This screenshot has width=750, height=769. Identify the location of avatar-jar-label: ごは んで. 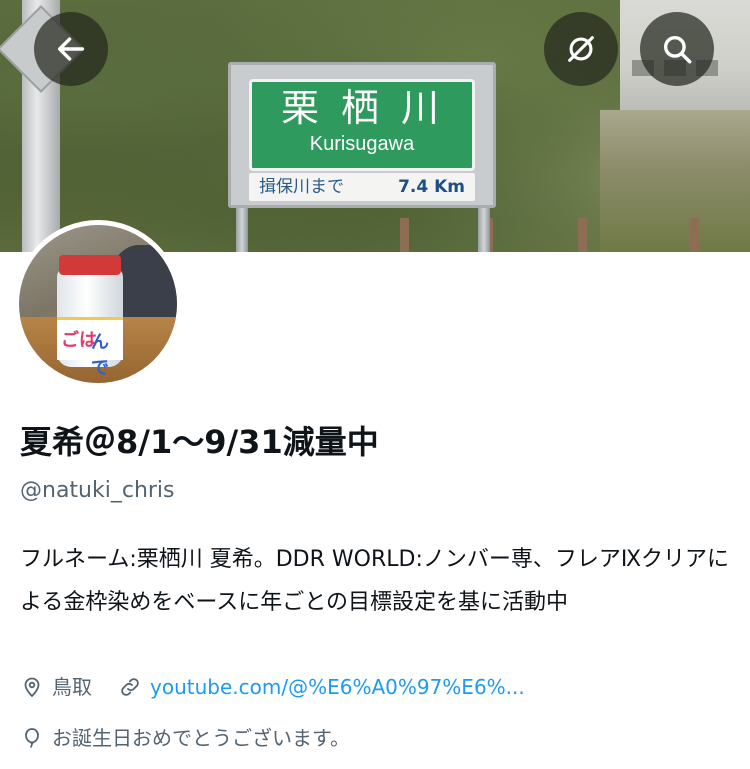
(90, 348).